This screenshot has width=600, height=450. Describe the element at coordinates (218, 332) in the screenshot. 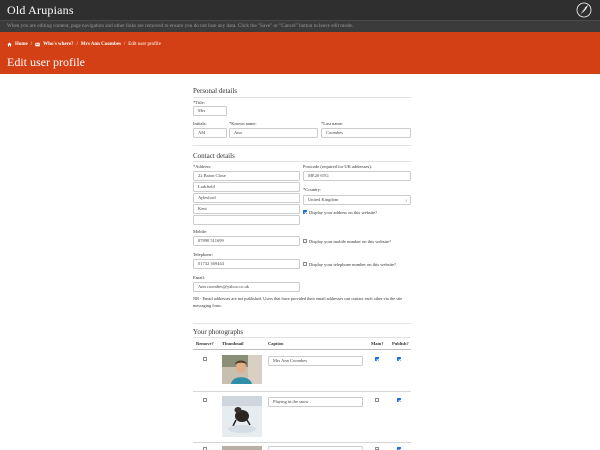

I see `photographs-heading: Your photographs` at that location.